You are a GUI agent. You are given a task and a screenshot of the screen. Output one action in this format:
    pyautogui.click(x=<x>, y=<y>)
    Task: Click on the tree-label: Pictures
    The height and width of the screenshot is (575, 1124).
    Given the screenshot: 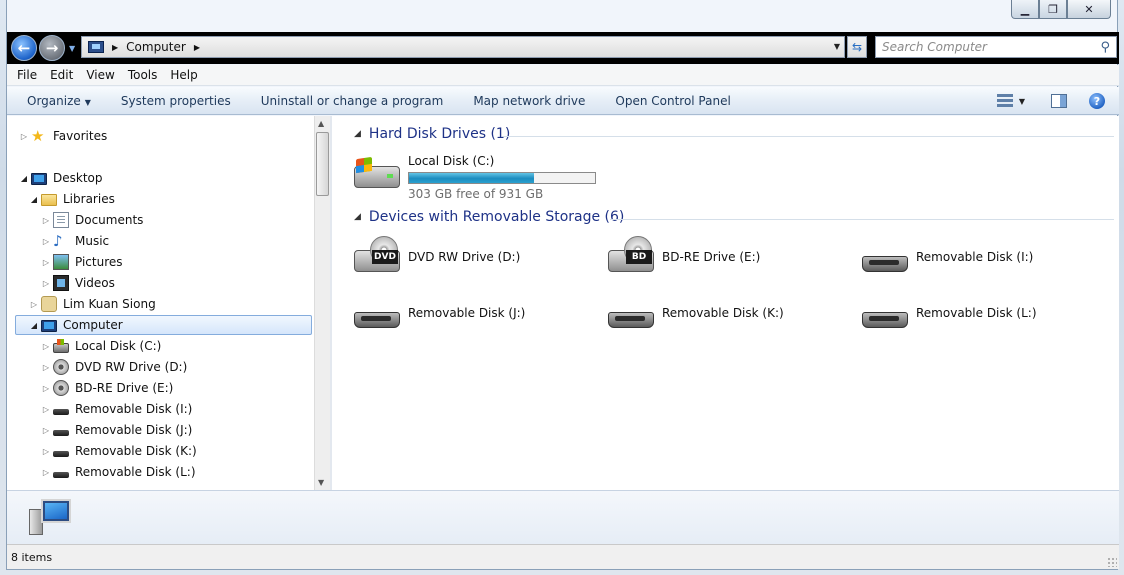 What is the action you would take?
    pyautogui.click(x=99, y=262)
    